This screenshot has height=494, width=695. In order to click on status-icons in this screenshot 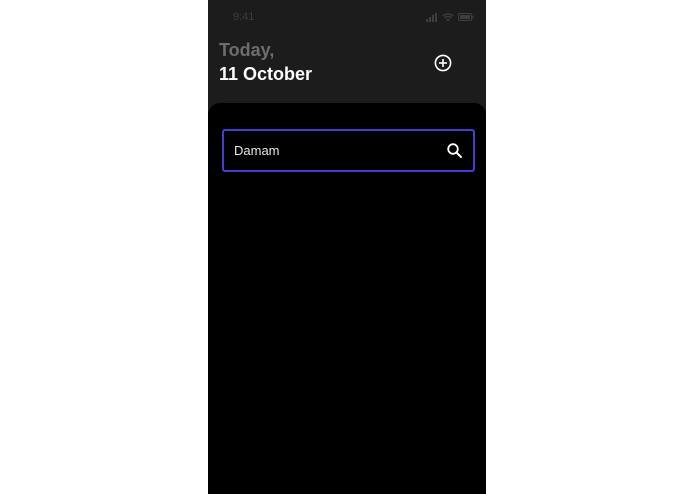, I will do `click(450, 17)`.